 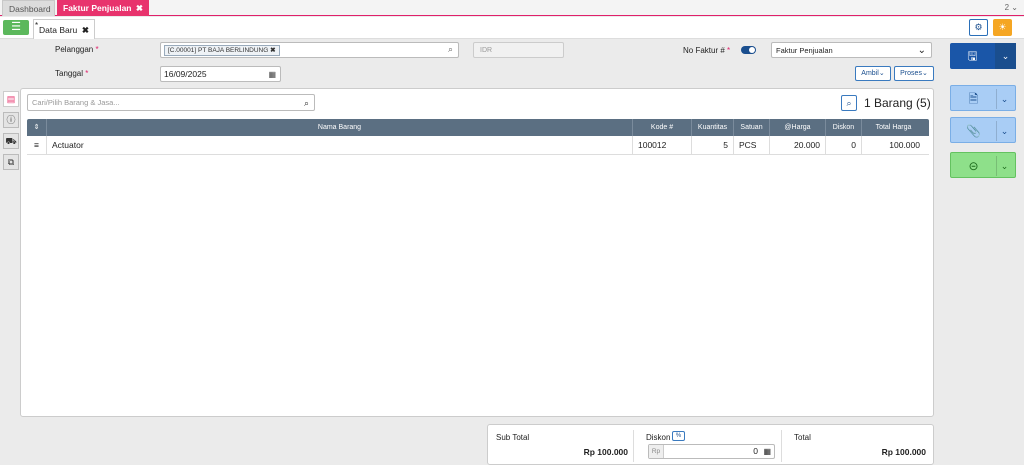 I want to click on files-icon: ⧉, so click(x=11, y=162).